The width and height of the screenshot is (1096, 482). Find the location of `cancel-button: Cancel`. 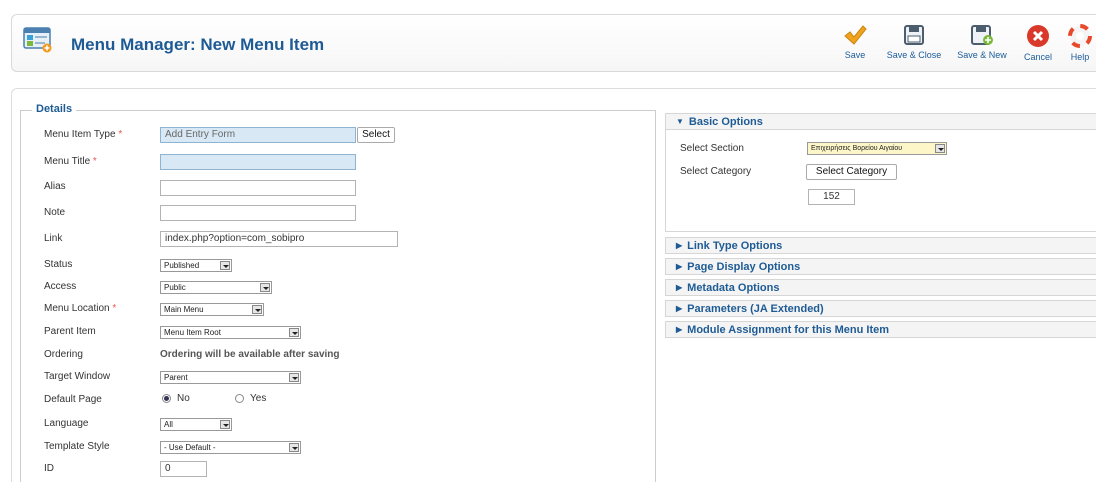

cancel-button: Cancel is located at coordinates (1038, 44).